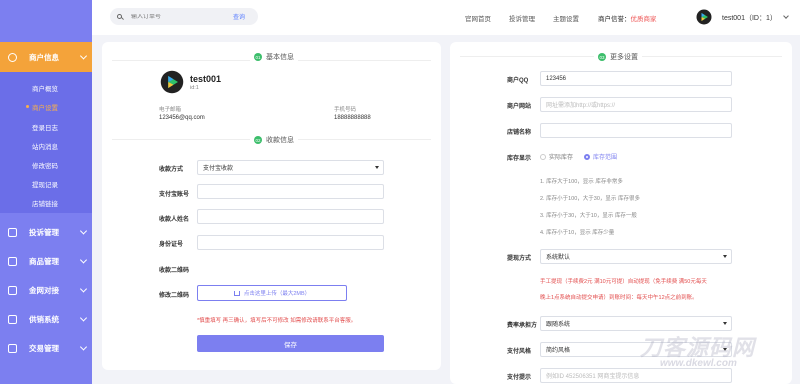 The image size is (800, 384). What do you see at coordinates (174, 271) in the screenshot?
I see `qr-label: 收款二维码` at bounding box center [174, 271].